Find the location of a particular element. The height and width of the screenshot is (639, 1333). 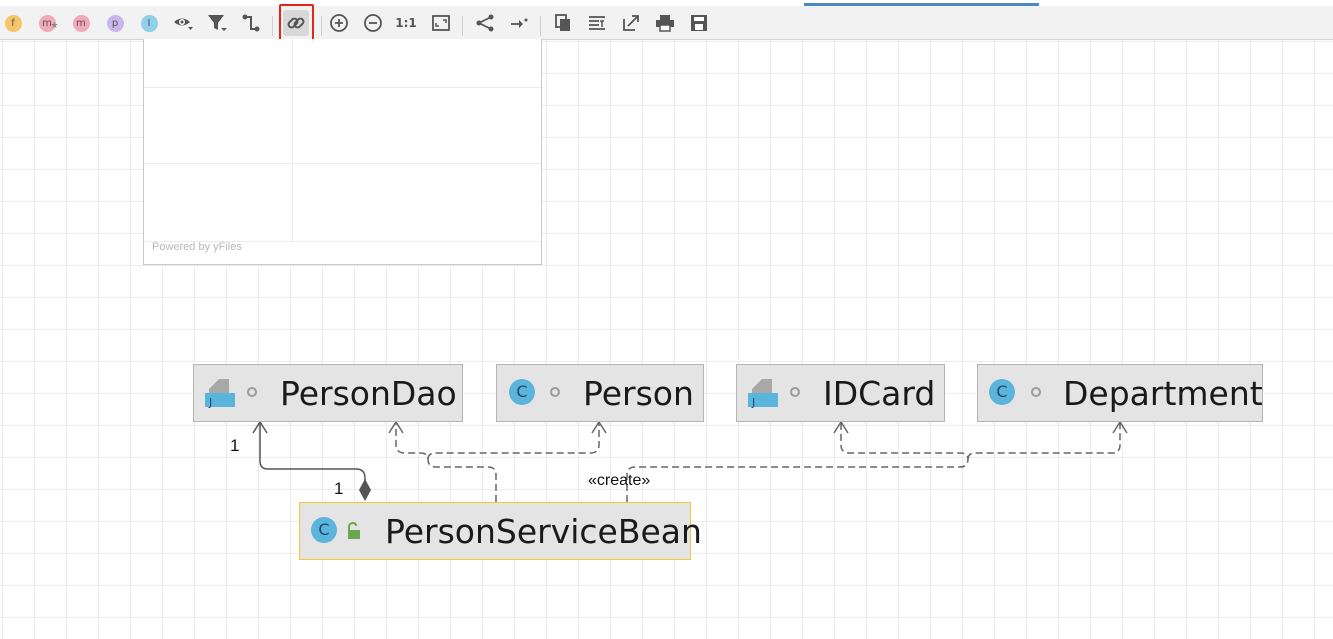

dependency-edge-persondao is located at coordinates (446, 462).